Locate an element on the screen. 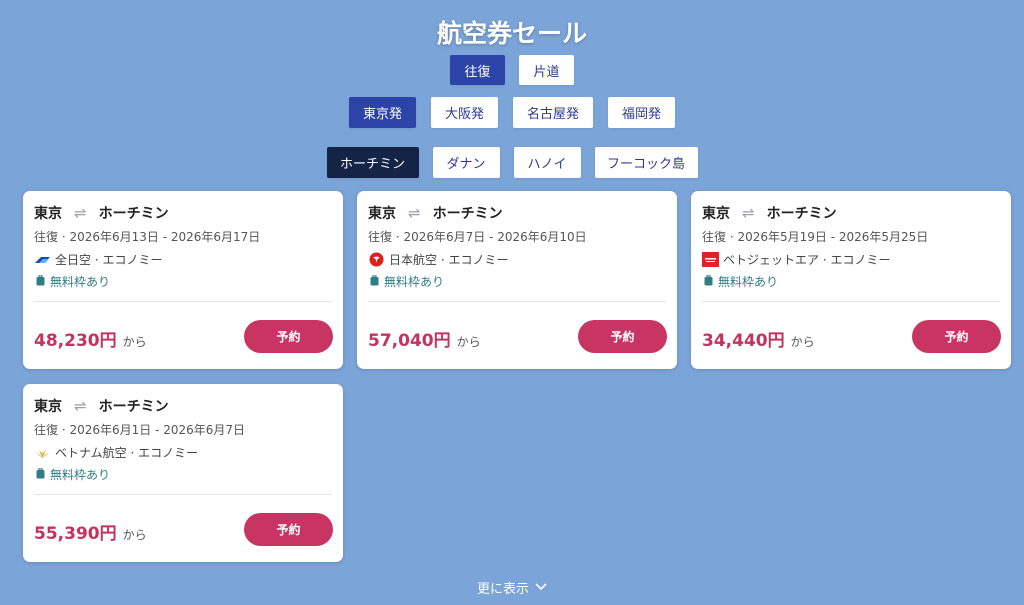 Image resolution: width=1024 pixels, height=605 pixels. trip-dates: 往復 · 2026年5月19日 - 2026年5月25日 is located at coordinates (815, 237).